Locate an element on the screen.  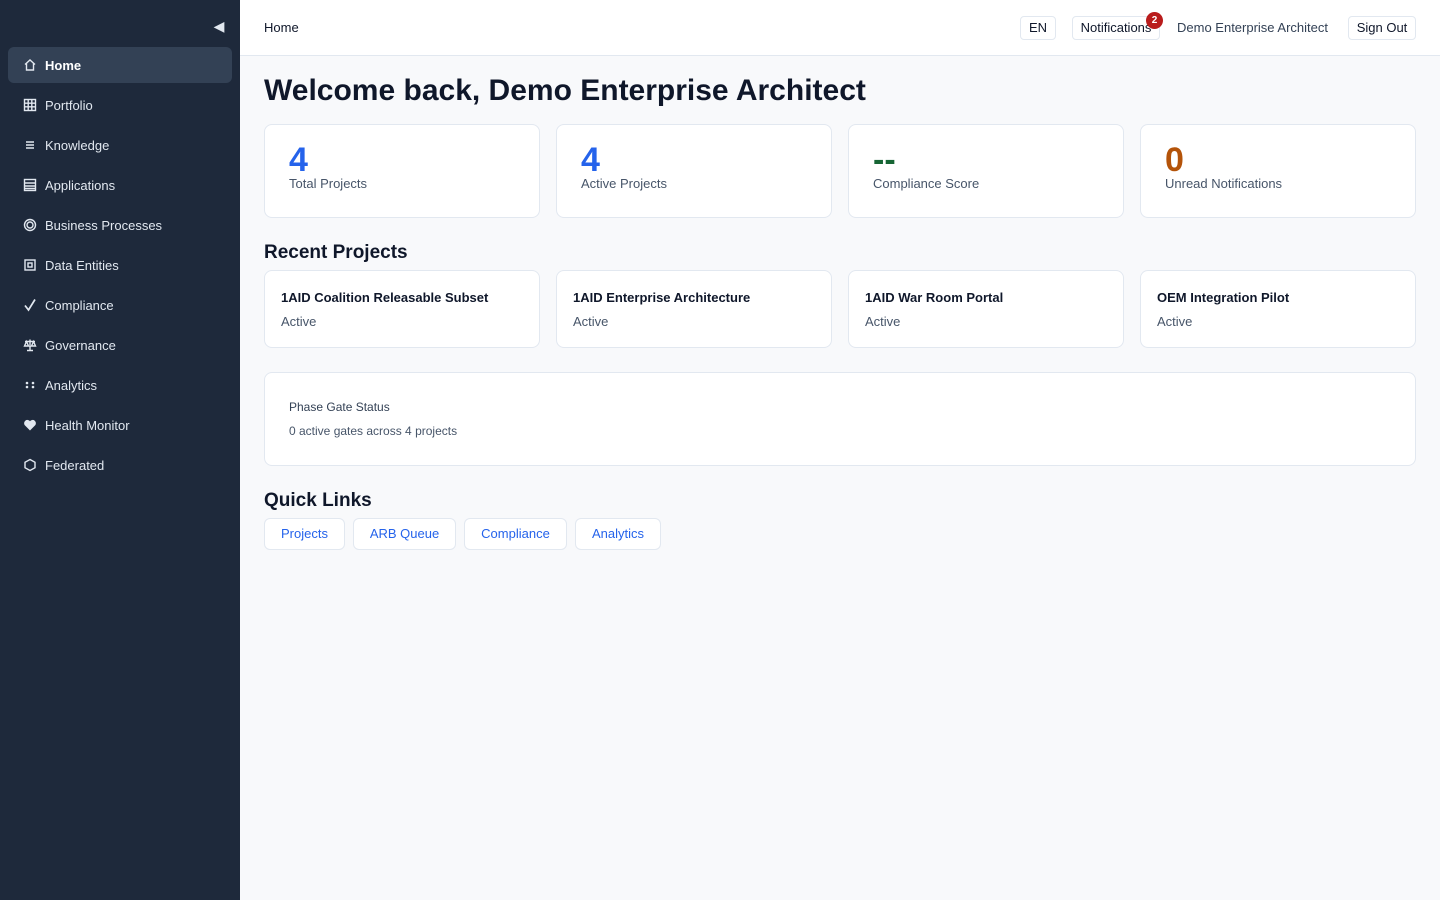
language-button: EN is located at coordinates (1038, 28).